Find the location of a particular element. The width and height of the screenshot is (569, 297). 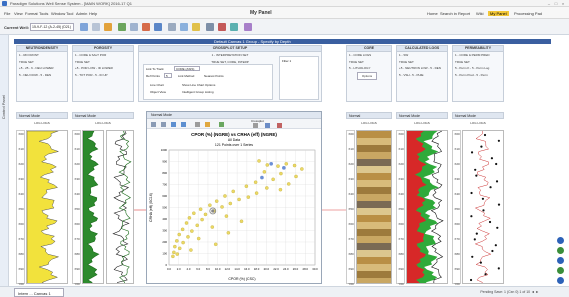

chart-icon is located at coordinates (221, 124).